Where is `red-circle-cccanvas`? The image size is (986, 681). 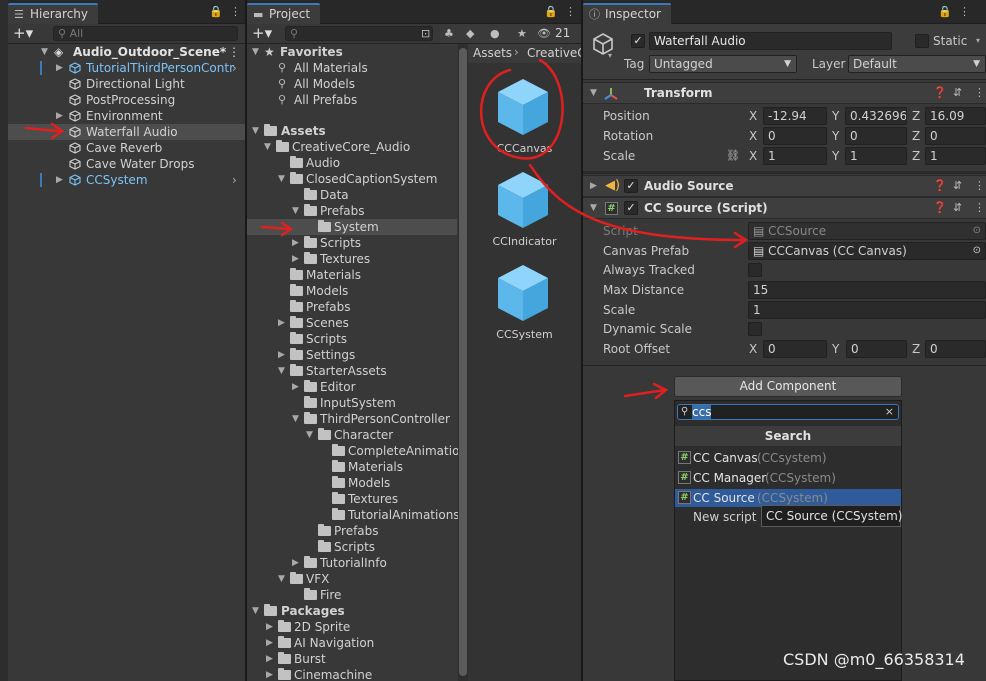 red-circle-cccanvas is located at coordinates (521, 109).